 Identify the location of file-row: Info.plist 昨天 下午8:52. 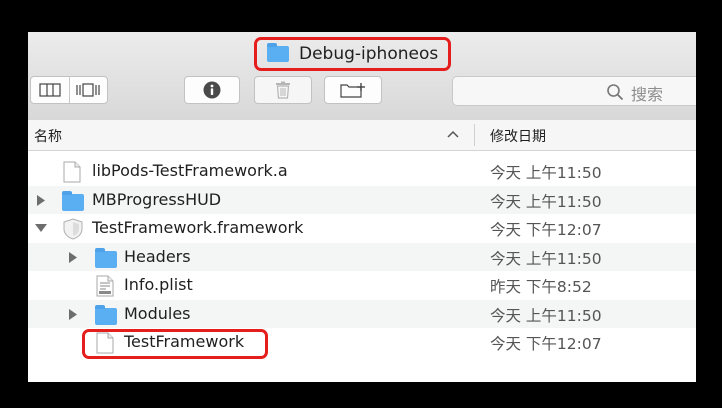
(362, 285).